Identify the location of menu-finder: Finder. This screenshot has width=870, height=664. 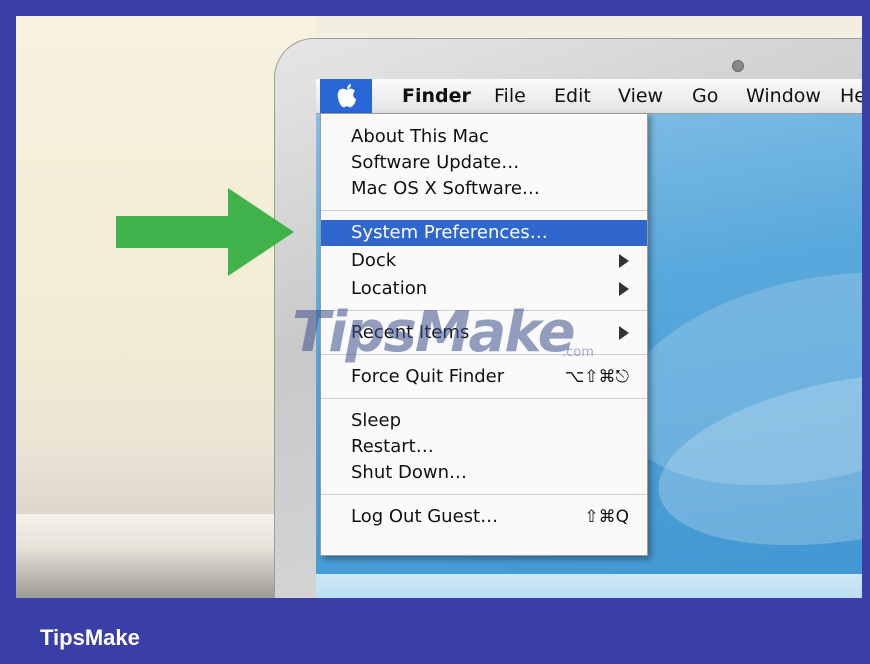
(436, 96).